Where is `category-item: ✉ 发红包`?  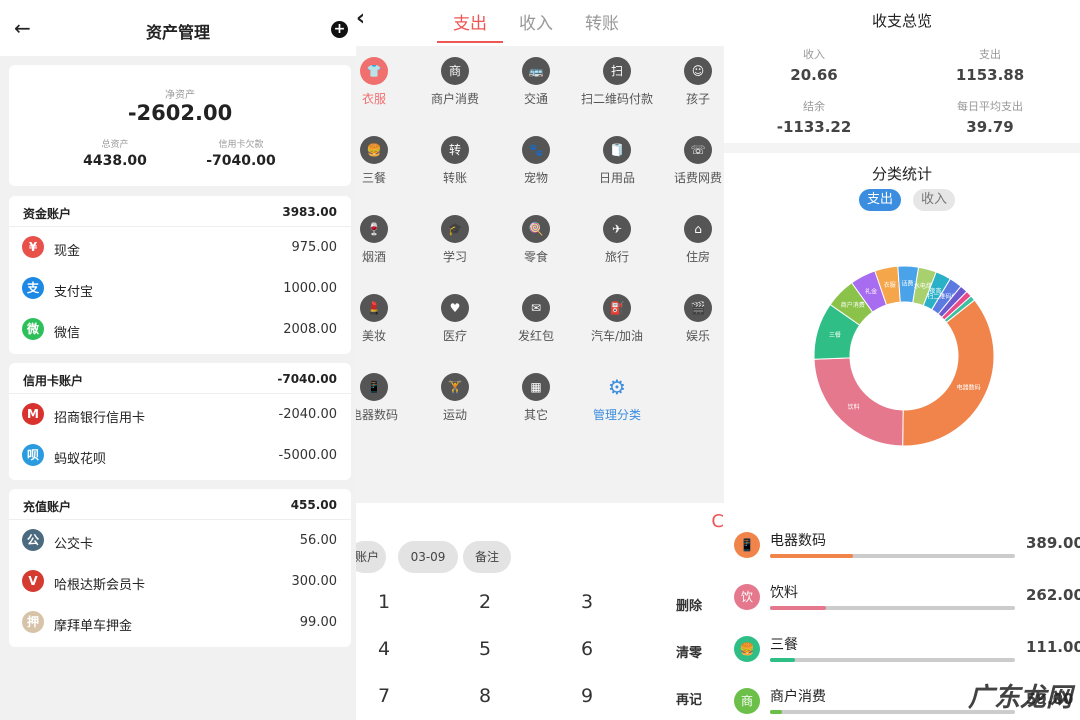 category-item: ✉ 发红包 is located at coordinates (536, 319).